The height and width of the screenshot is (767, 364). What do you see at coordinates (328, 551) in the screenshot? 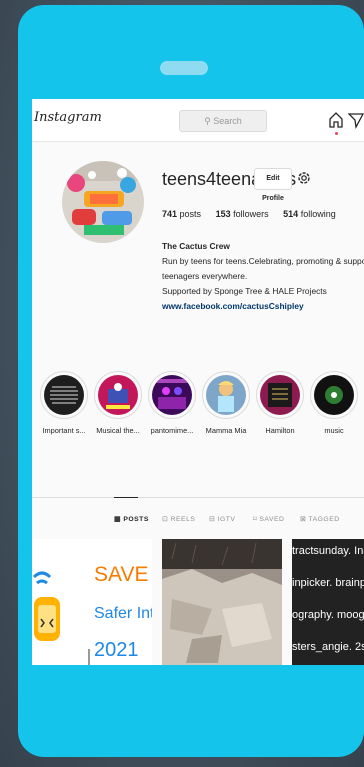
I see `post-text: tractsunday. Insta` at bounding box center [328, 551].